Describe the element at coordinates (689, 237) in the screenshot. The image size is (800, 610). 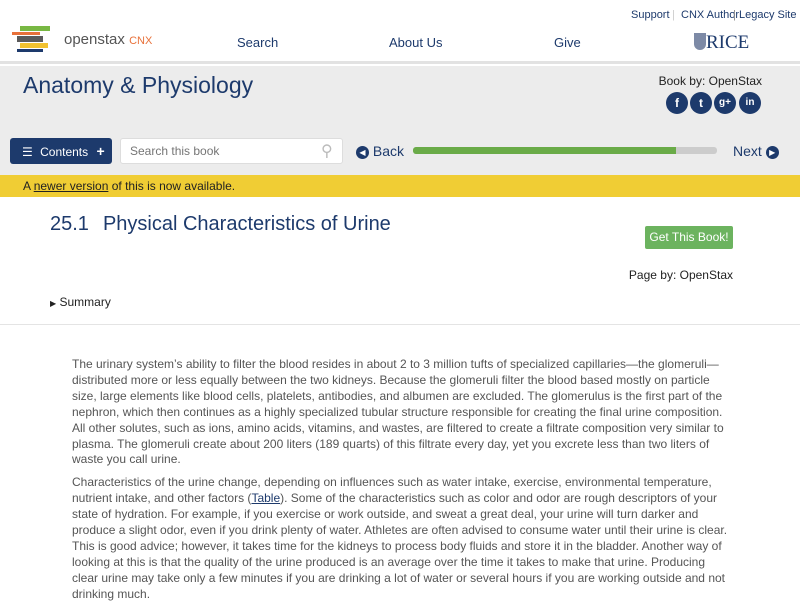
I see `get-this-book-button: Get This Book!` at that location.